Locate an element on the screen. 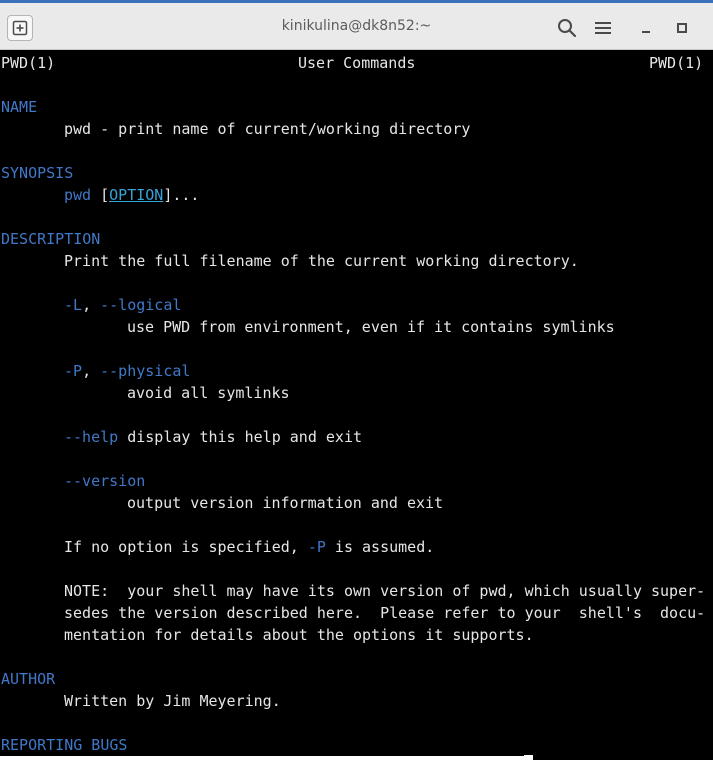  terminal-cursor is located at coordinates (528, 757).